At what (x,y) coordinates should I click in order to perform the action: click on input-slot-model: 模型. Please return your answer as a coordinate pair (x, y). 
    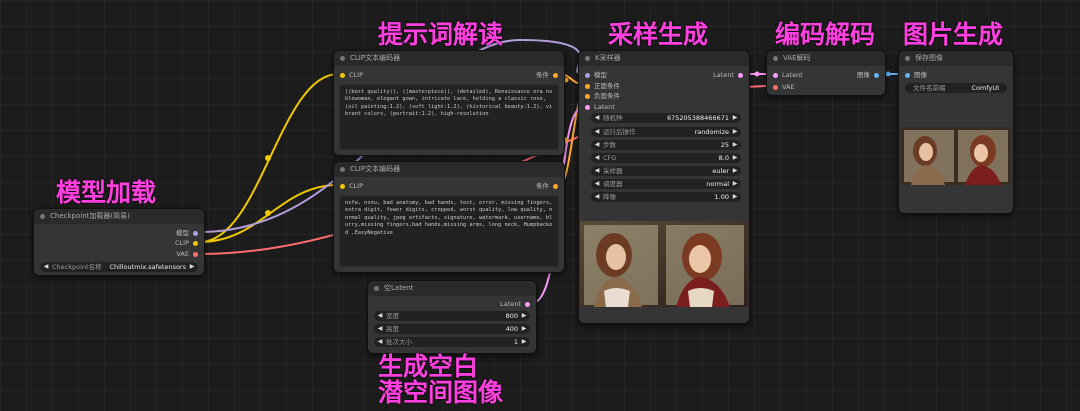
    Looking at the image, I should click on (596, 75).